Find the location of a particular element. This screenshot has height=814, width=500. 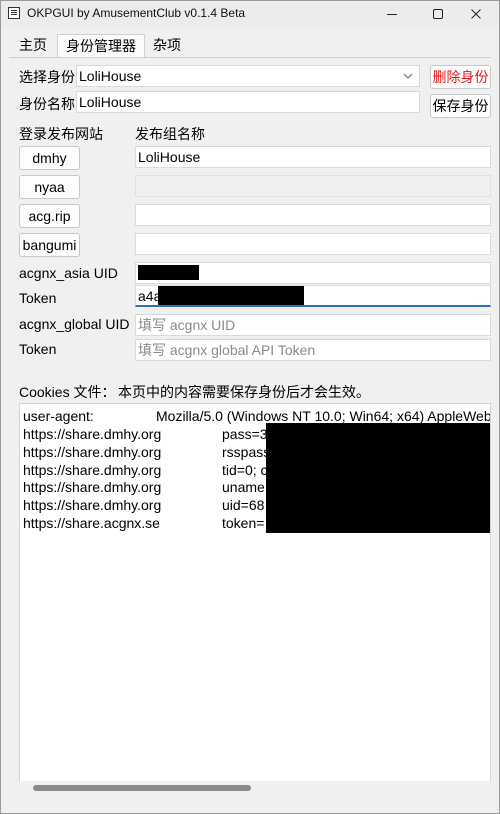

cookie-line-right: token= is located at coordinates (243, 523).